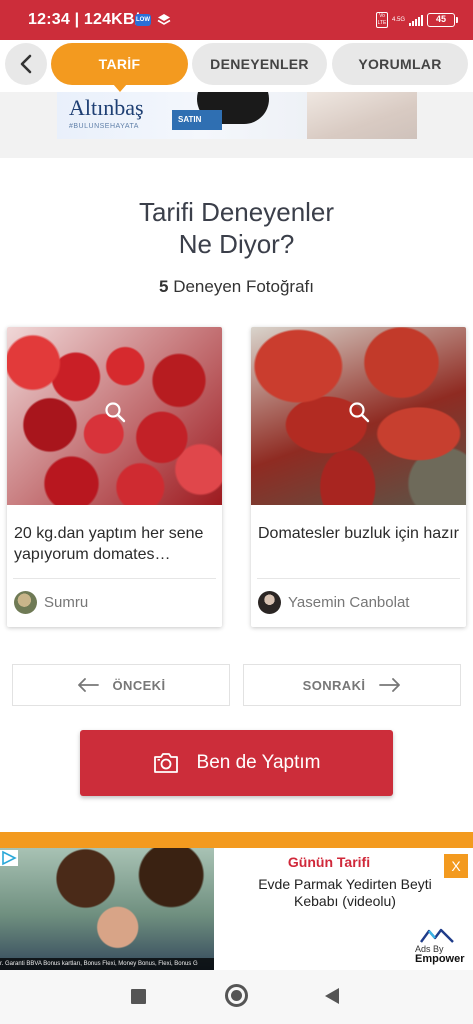  I want to click on ad-heading: Günün Tarifi, so click(329, 862).